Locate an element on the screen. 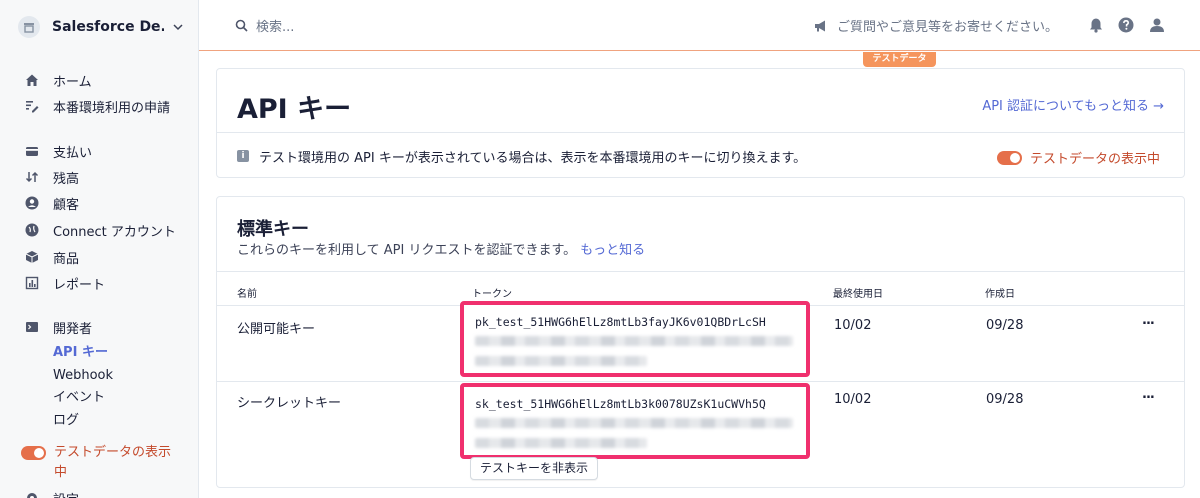 This screenshot has width=1200, height=498. sidebar-item-label: 開発者 is located at coordinates (73, 329).